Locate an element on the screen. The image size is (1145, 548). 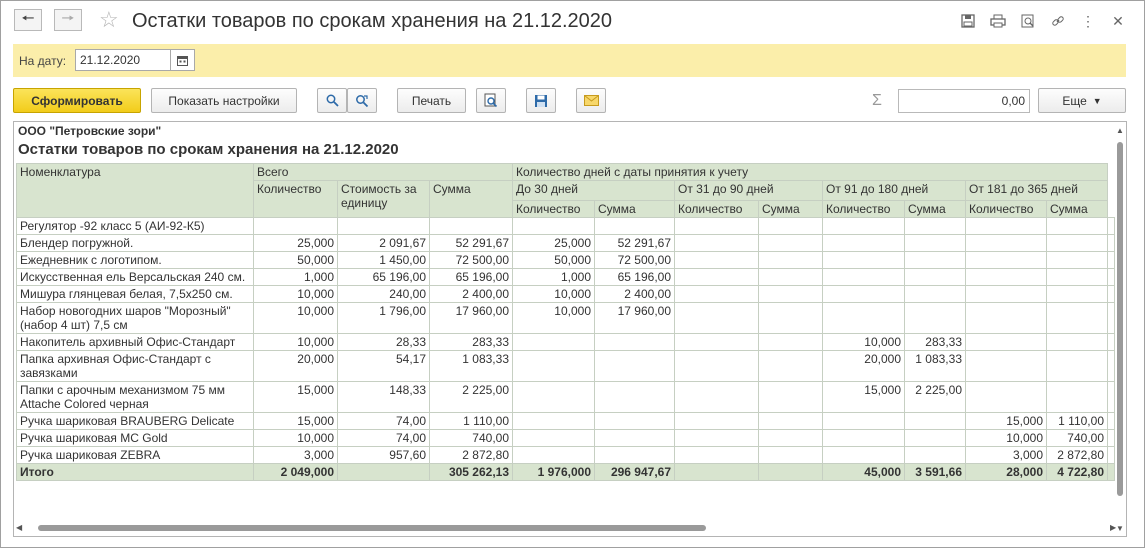
scroll-left-icon: ◀ is located at coordinates (19, 527).